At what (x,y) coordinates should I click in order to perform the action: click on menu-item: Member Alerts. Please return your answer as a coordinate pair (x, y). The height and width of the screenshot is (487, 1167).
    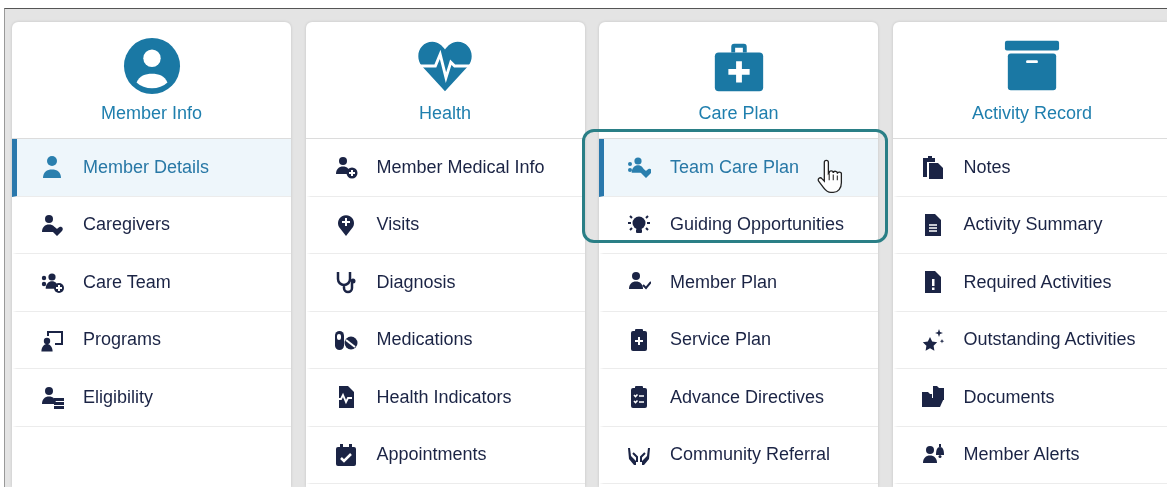
    Looking at the image, I should click on (1029, 455).